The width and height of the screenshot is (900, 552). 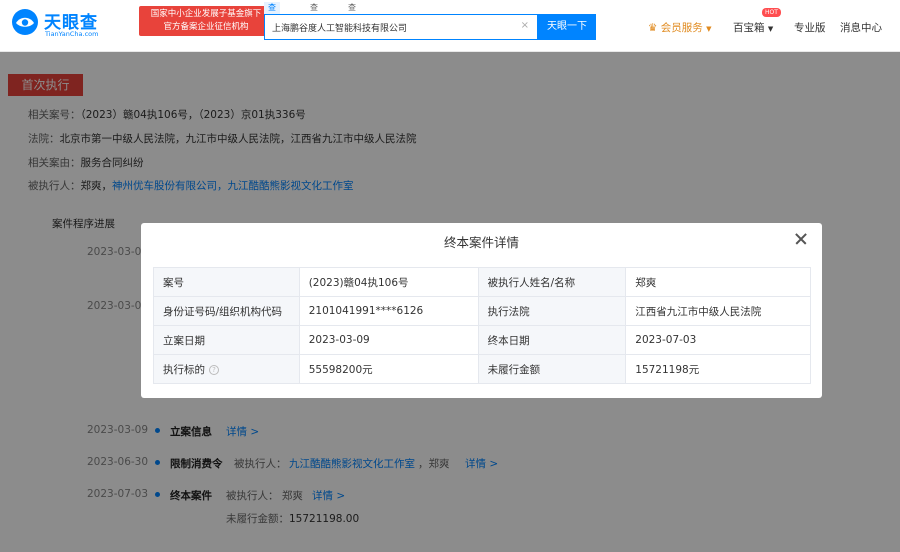 I want to click on row-label: 执行法院, so click(x=552, y=311).